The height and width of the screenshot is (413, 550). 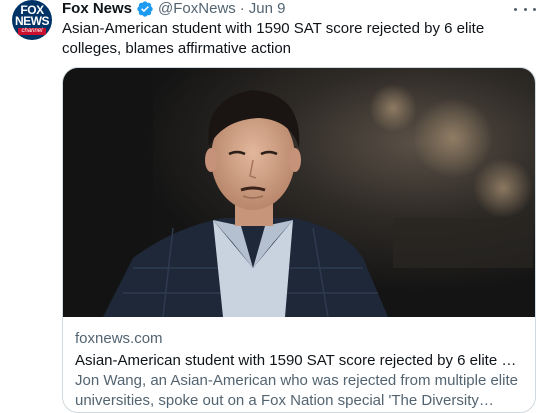 I want to click on avatar: FOX NEWS channel, so click(x=32, y=20).